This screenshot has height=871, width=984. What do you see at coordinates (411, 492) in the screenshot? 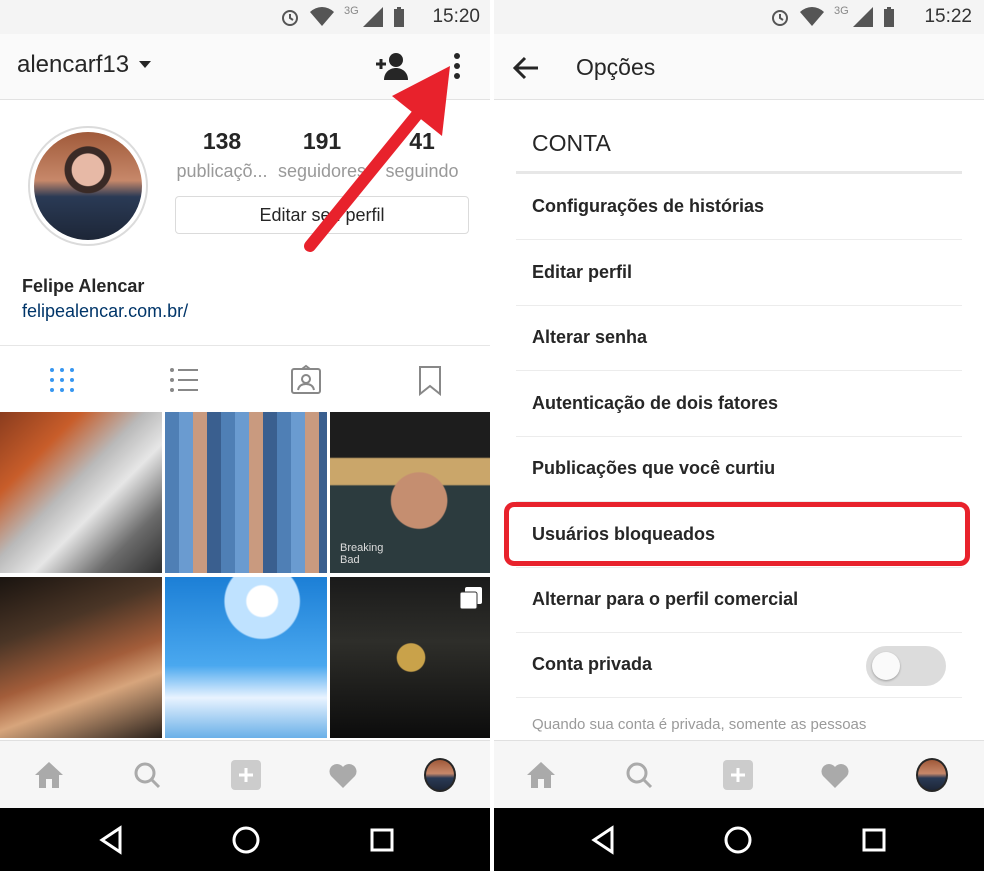
I see `photo-thumbnail: Breaking Bad` at bounding box center [411, 492].